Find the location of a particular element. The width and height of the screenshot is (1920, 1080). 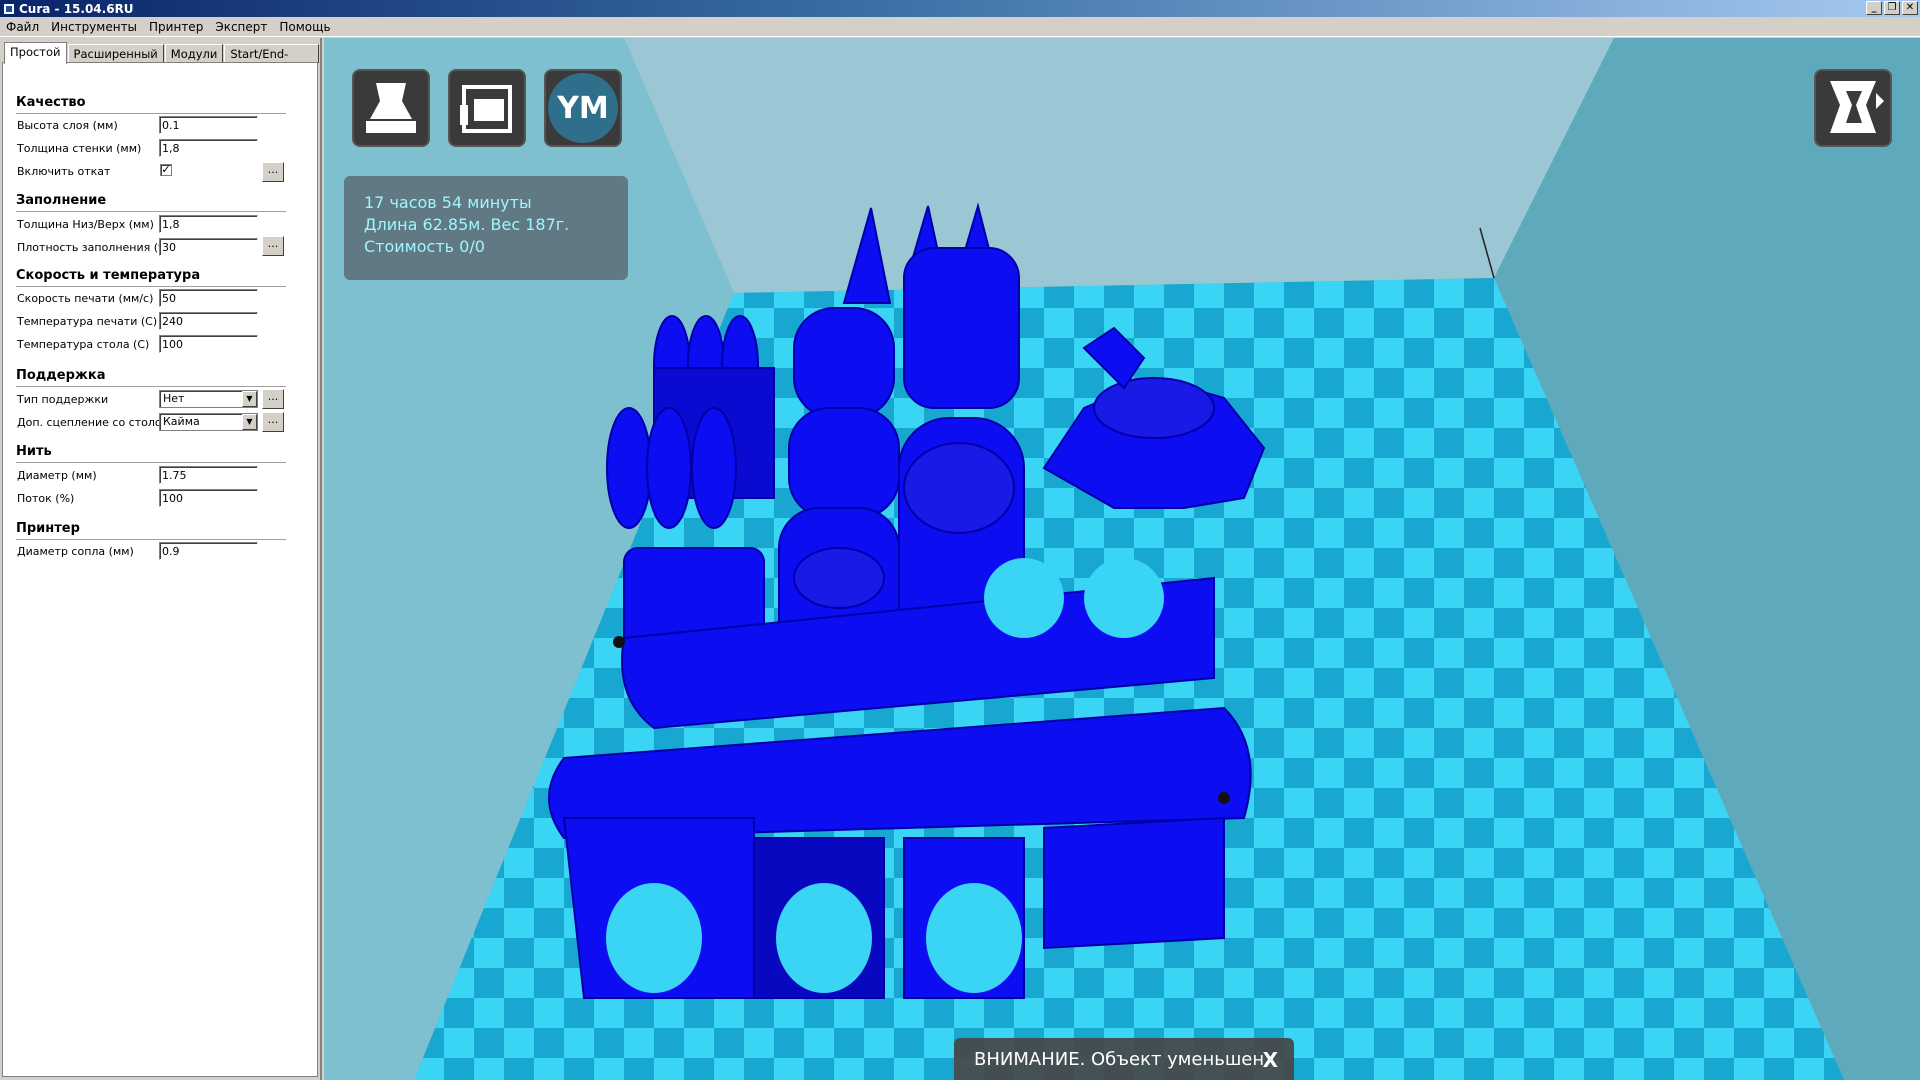

warning-close-button: X is located at coordinates (1270, 1060).